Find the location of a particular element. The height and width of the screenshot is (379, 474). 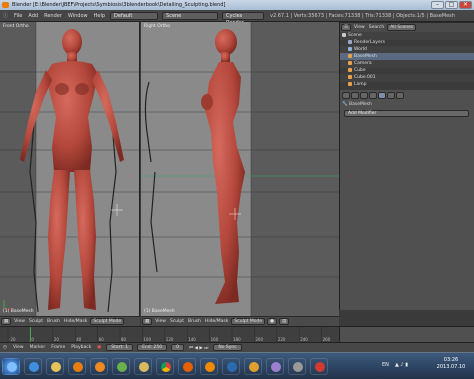

lamp-icon is located at coordinates (350, 83).